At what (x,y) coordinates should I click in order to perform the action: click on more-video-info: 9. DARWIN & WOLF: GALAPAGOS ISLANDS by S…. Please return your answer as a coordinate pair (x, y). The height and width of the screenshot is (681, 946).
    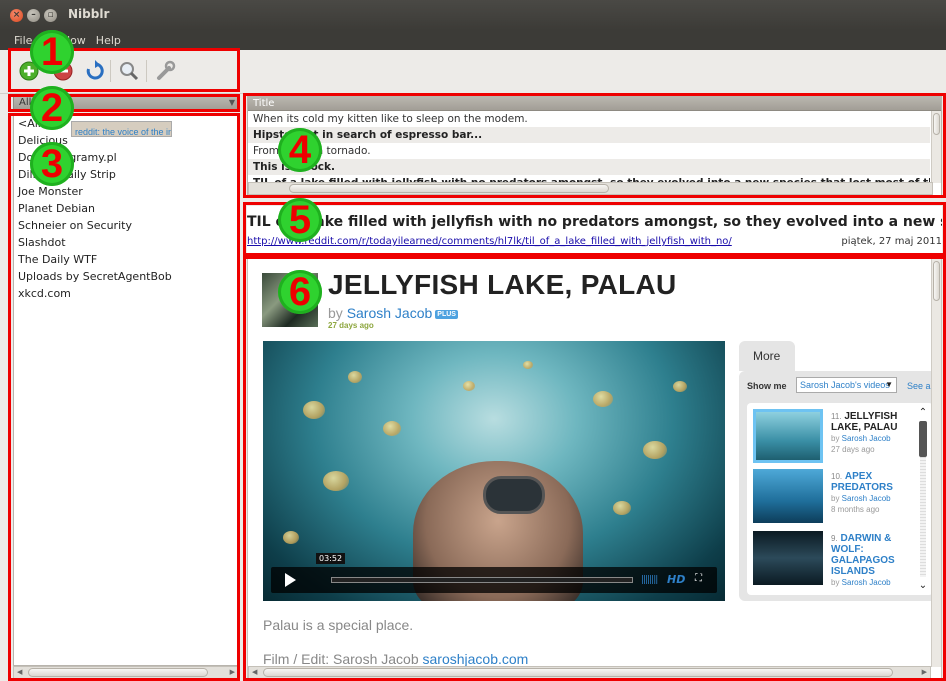
    Looking at the image, I should click on (871, 560).